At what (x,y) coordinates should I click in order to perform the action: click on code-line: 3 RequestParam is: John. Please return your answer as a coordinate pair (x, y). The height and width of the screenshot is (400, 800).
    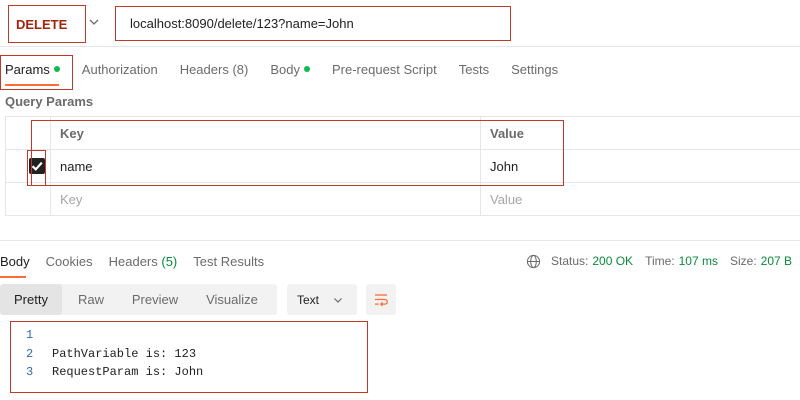
    Looking at the image, I should click on (114, 372).